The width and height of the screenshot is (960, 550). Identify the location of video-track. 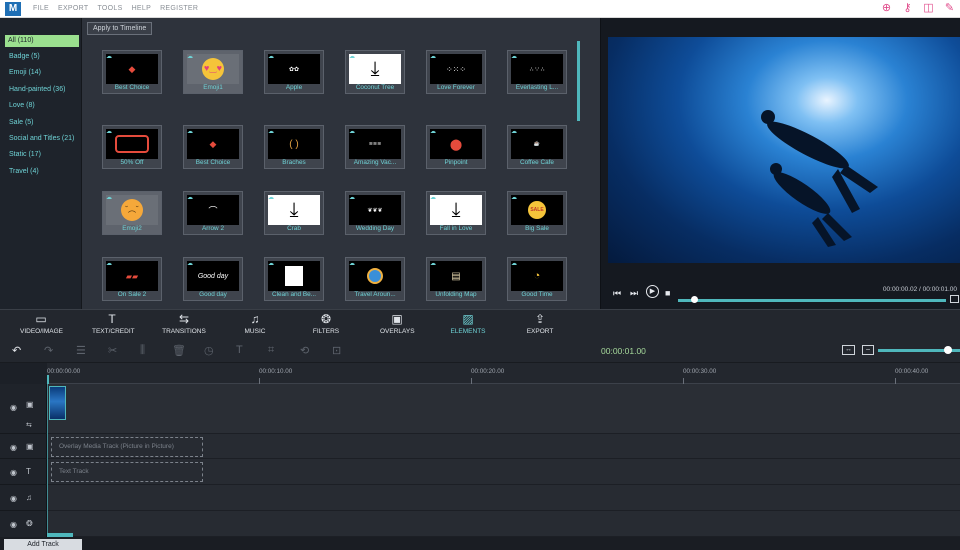
(503, 409).